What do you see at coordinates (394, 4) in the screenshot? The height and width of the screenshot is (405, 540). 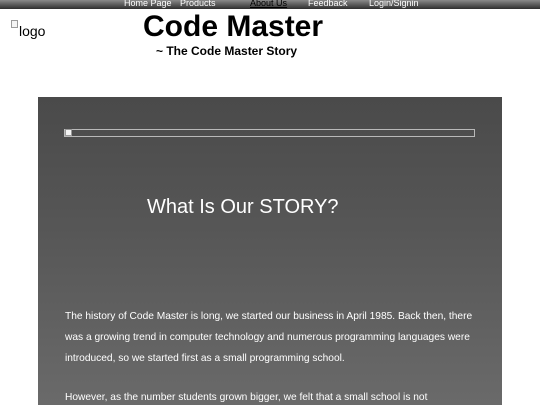 I see `nav-link-login-signin: Login/Signin` at bounding box center [394, 4].